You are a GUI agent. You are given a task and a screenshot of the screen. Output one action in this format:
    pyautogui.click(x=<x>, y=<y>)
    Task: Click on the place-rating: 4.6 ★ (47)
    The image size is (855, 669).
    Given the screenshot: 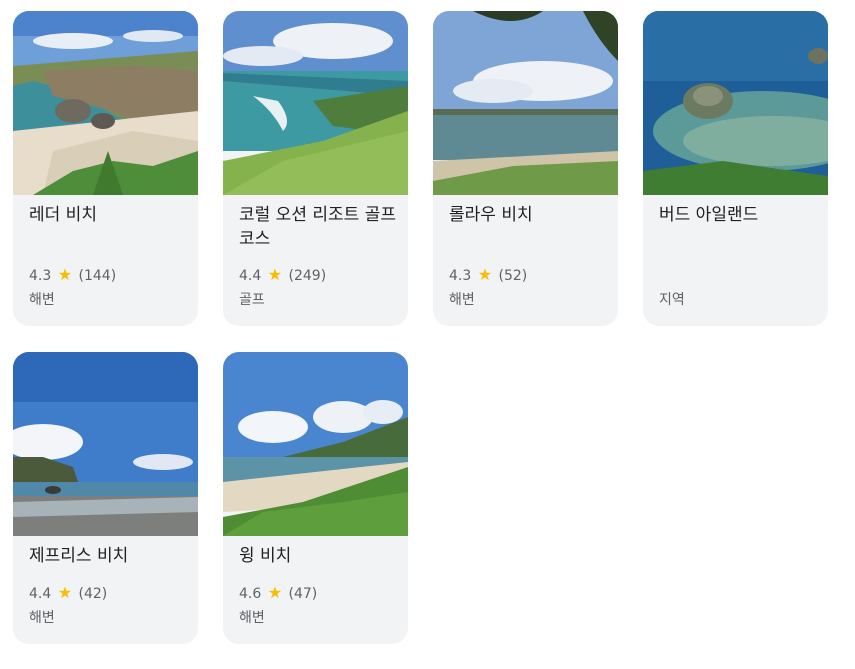 What is the action you would take?
    pyautogui.click(x=278, y=593)
    